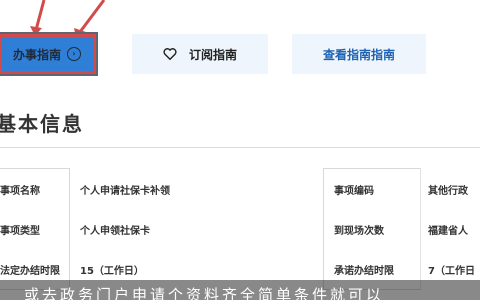 The height and width of the screenshot is (300, 480). What do you see at coordinates (420, 229) in the screenshot?
I see `column-divider` at bounding box center [420, 229].